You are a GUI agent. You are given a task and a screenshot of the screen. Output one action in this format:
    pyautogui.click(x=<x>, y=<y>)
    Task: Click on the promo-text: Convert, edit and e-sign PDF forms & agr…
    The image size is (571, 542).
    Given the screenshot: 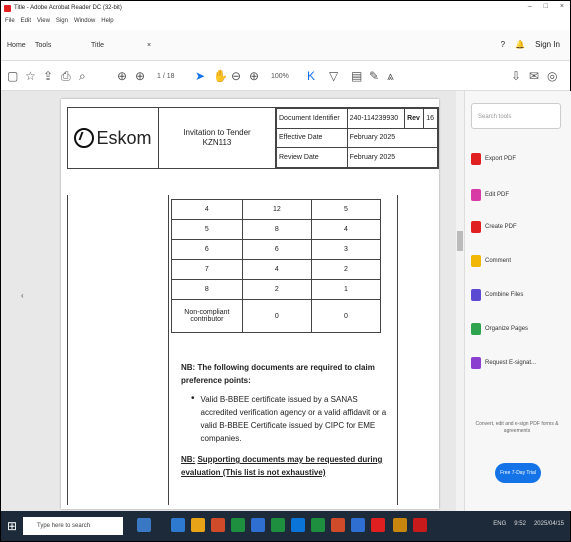 What is the action you would take?
    pyautogui.click(x=517, y=427)
    